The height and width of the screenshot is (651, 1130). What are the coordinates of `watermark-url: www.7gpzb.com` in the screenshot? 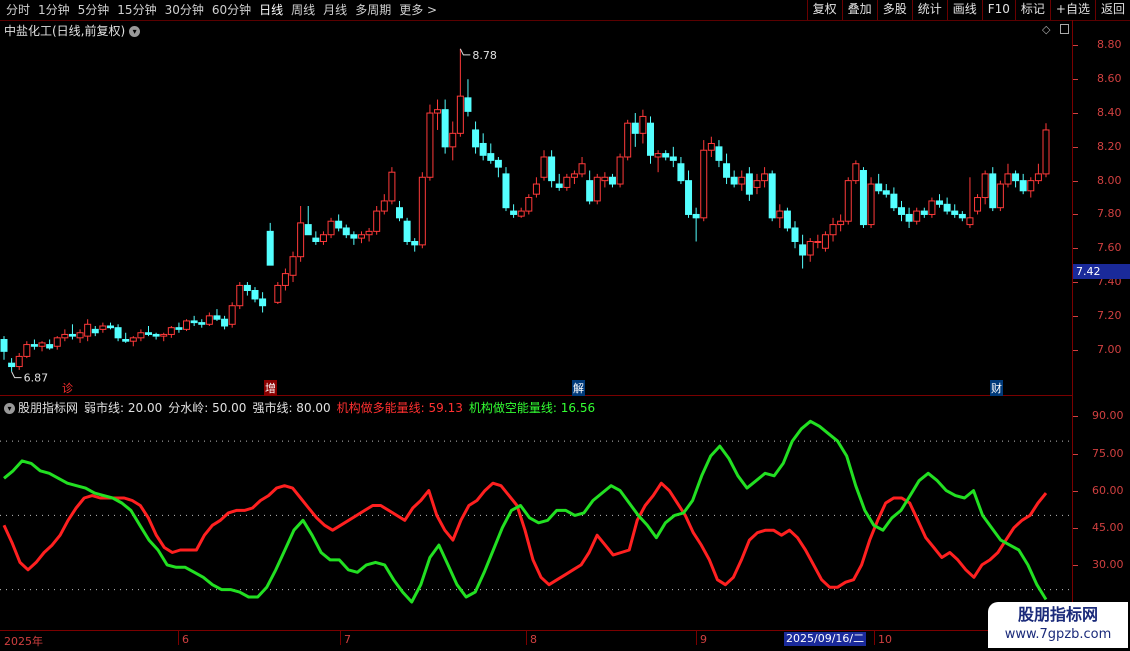 It's located at (1058, 634).